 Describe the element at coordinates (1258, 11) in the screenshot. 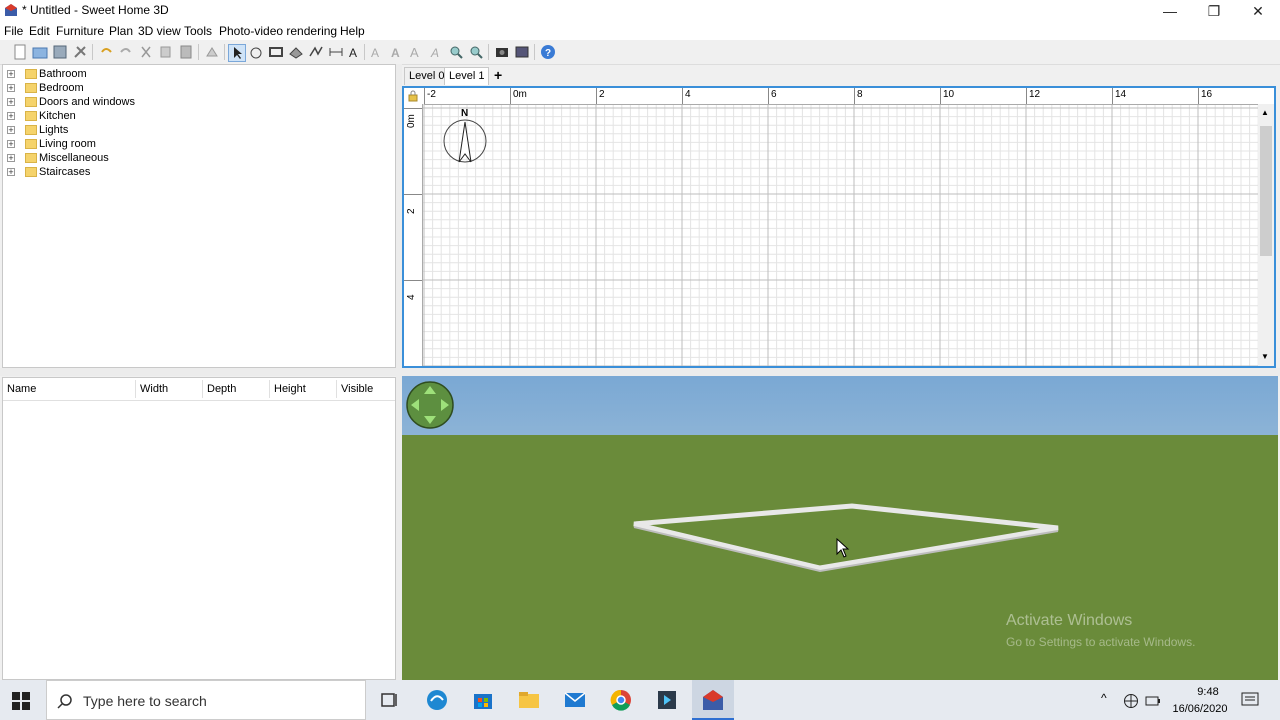

I see `close-button: ✕` at that location.